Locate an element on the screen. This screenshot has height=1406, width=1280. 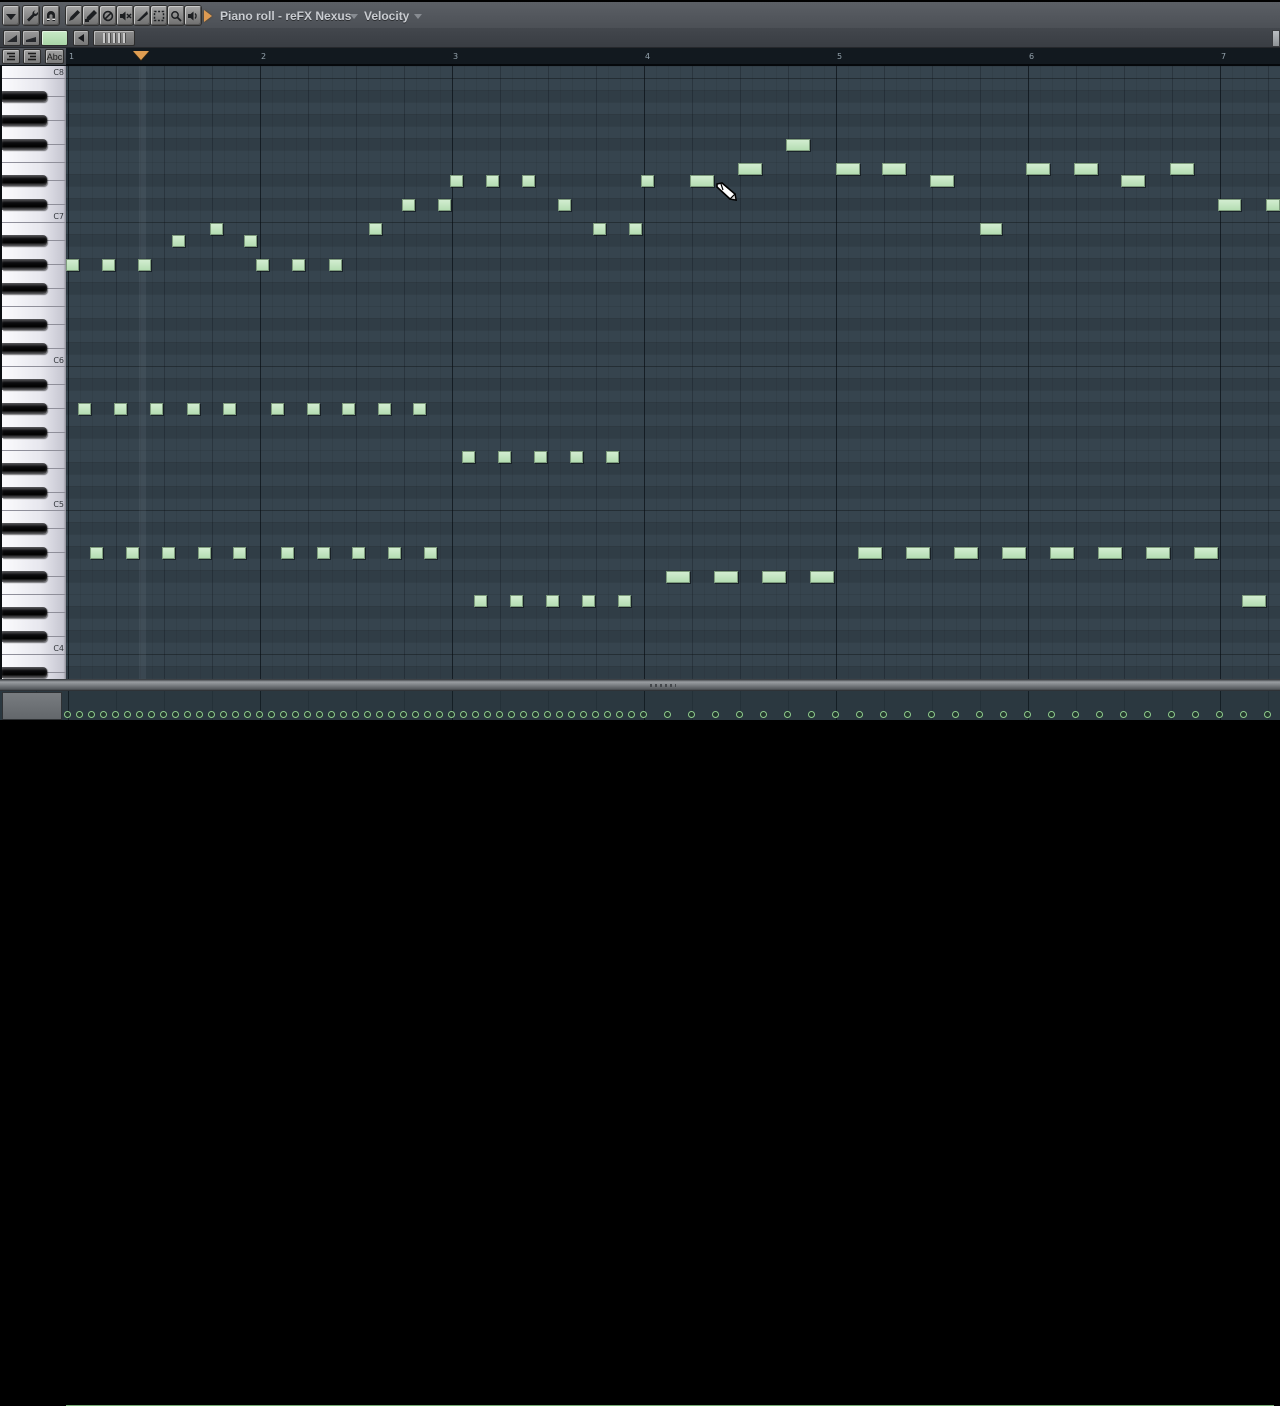
scrollbar-nub is located at coordinates (1276, 38).